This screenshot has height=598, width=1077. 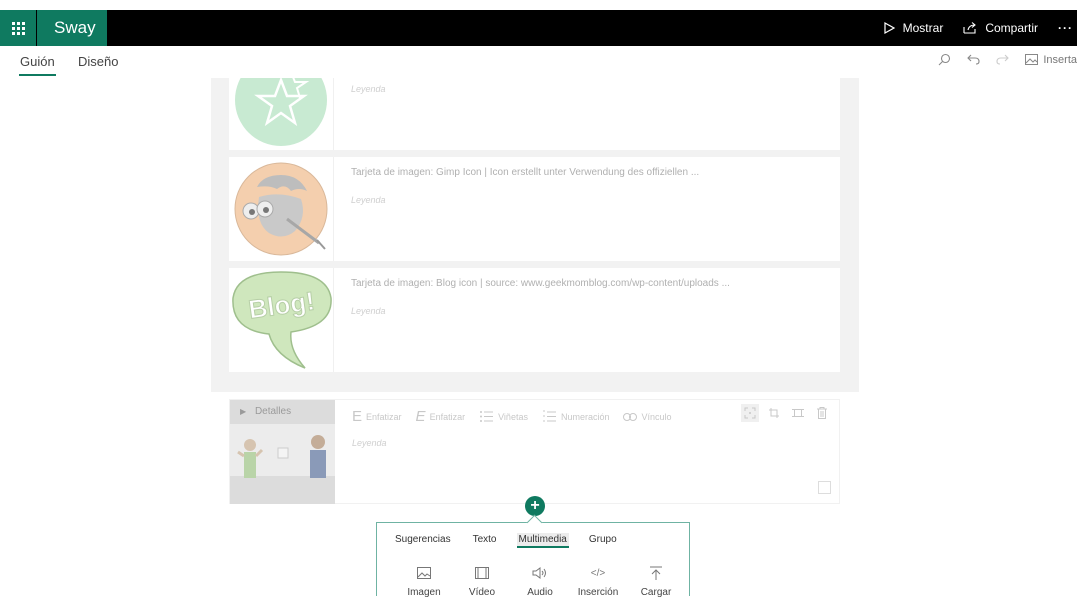 What do you see at coordinates (534, 114) in the screenshot?
I see `image-card: Leyenda` at bounding box center [534, 114].